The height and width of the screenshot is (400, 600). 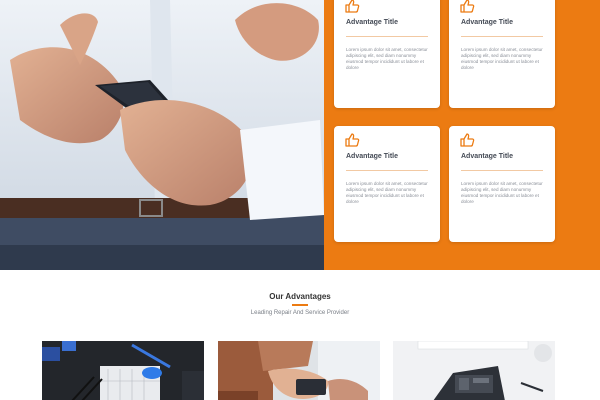 What do you see at coordinates (300, 313) in the screenshot?
I see `section-subtitle: Leading Repair And Service Provider` at bounding box center [300, 313].